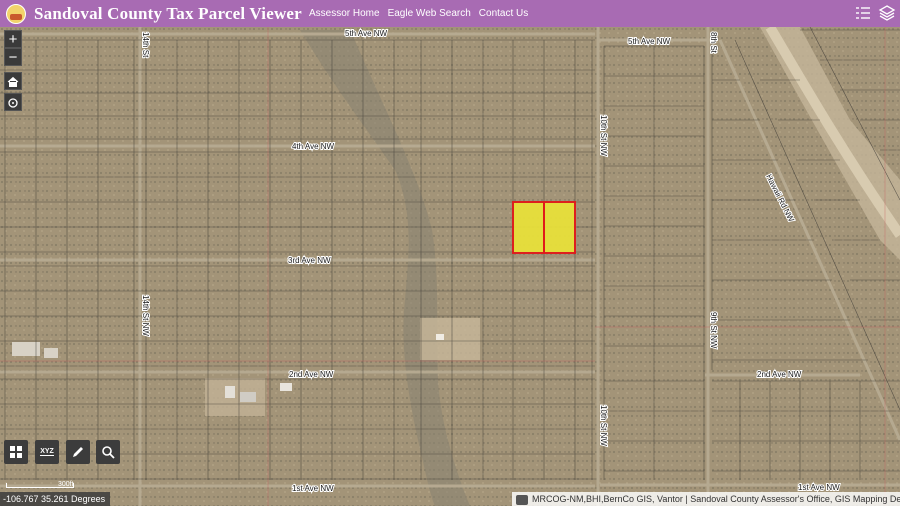  What do you see at coordinates (544, 227) in the screenshot?
I see `selected-parcels` at bounding box center [544, 227].